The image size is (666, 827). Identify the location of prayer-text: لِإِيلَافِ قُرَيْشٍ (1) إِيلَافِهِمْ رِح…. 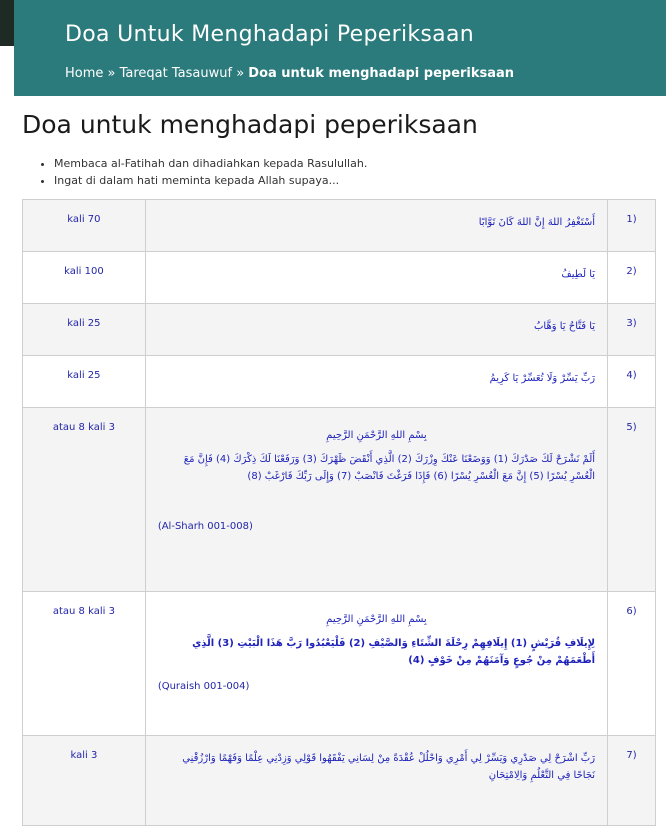
(394, 652).